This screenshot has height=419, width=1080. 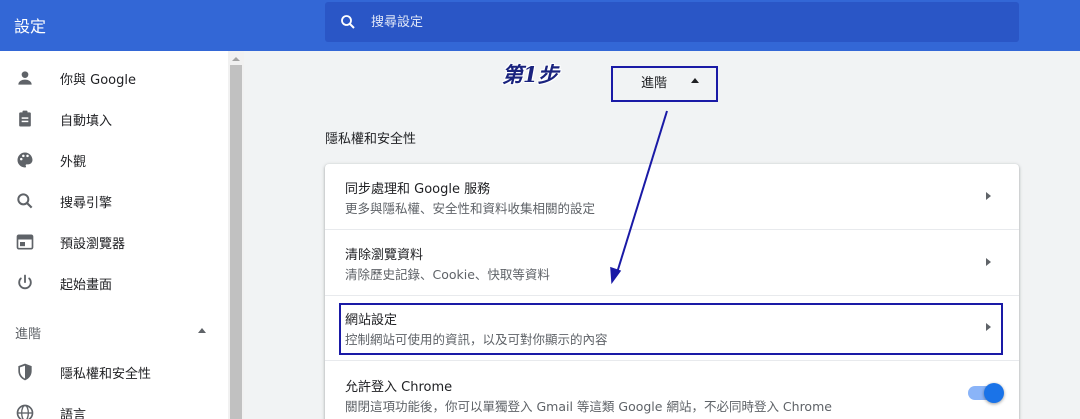 What do you see at coordinates (25, 118) in the screenshot?
I see `clipboard-icon` at bounding box center [25, 118].